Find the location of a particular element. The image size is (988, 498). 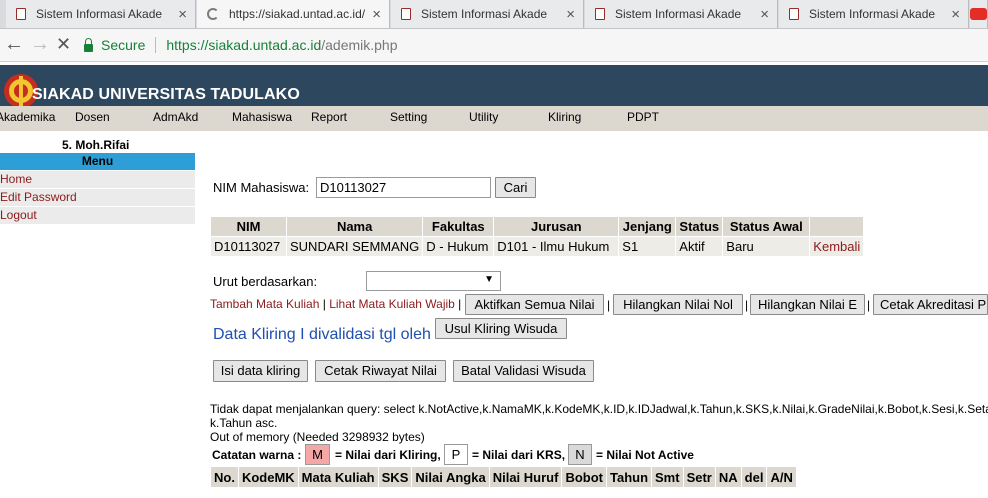

cari-button: Cari is located at coordinates (515, 187).